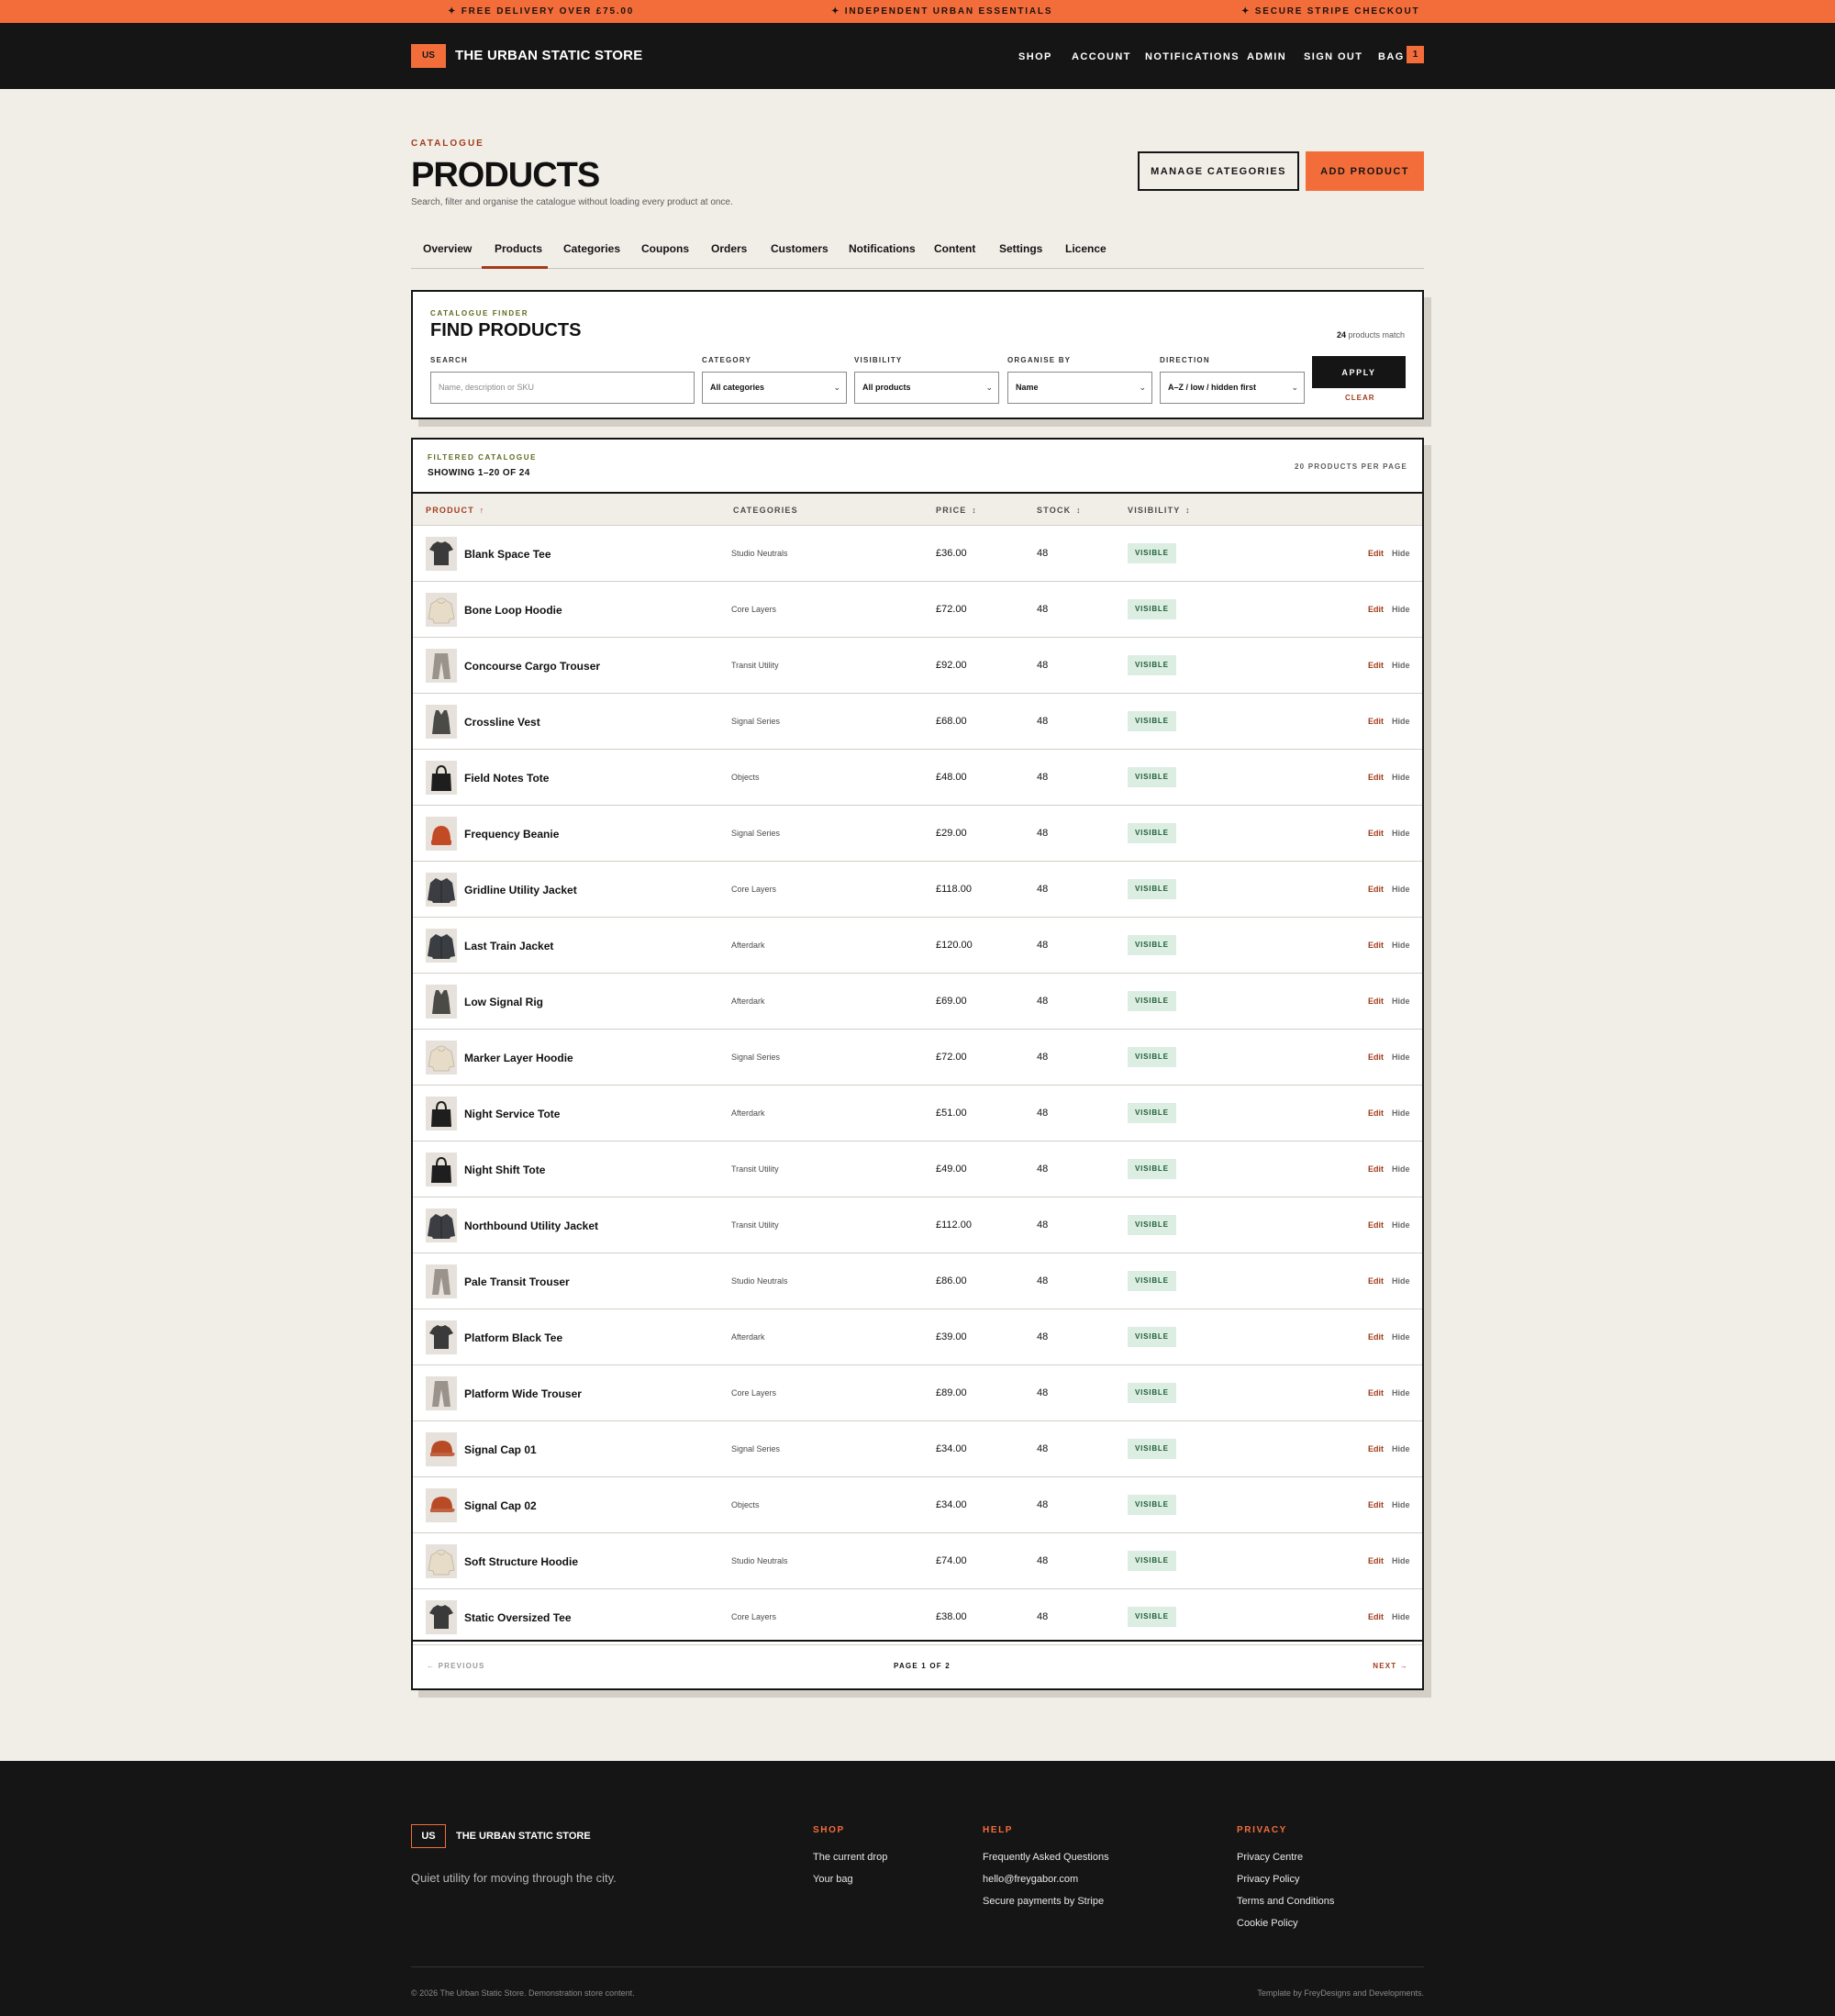 The width and height of the screenshot is (1835, 2016). I want to click on product-name: Night Shift Tote, so click(504, 1170).